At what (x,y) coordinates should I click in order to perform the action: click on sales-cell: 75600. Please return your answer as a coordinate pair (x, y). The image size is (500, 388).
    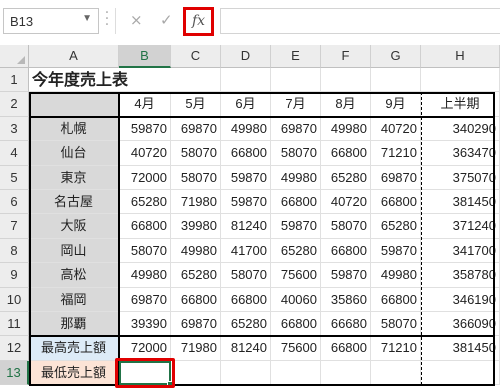
    Looking at the image, I should click on (296, 275).